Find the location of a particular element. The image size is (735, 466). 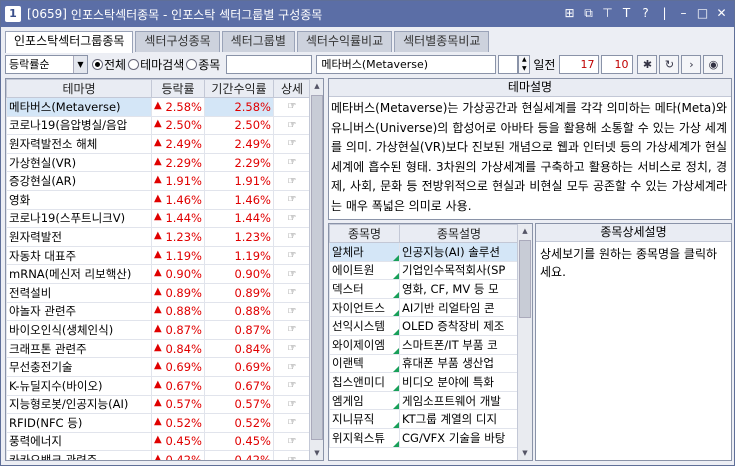

period-unit-field is located at coordinates (508, 64).